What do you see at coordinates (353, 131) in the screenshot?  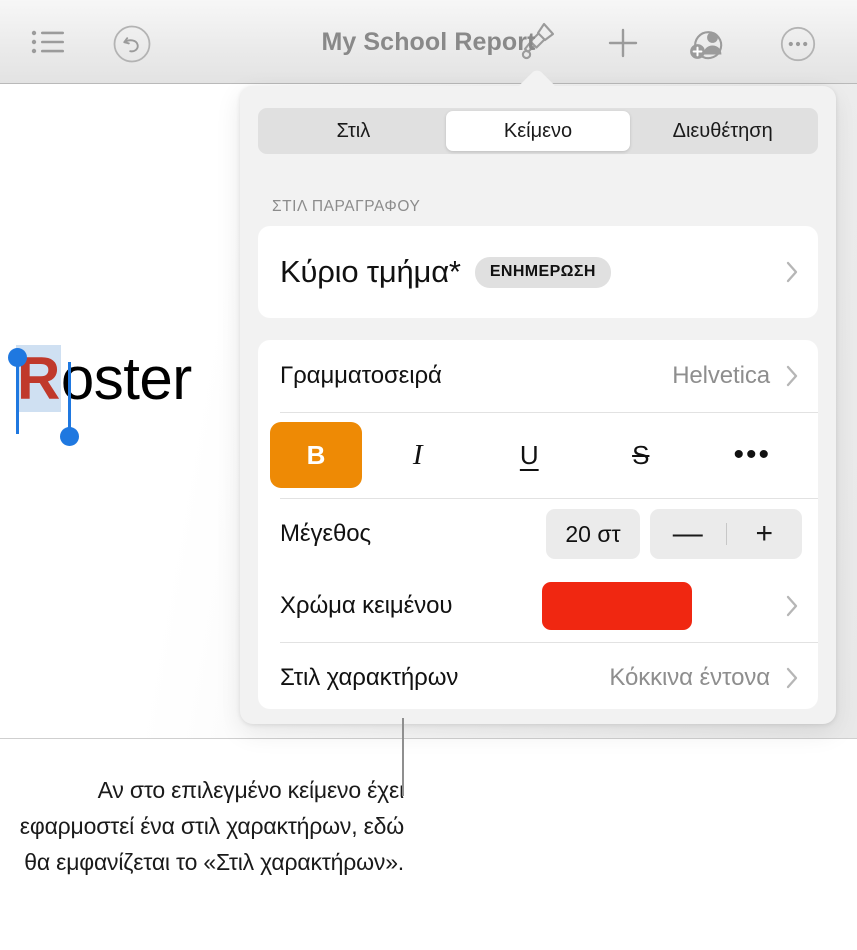 I see `tab-style: Στιλ` at bounding box center [353, 131].